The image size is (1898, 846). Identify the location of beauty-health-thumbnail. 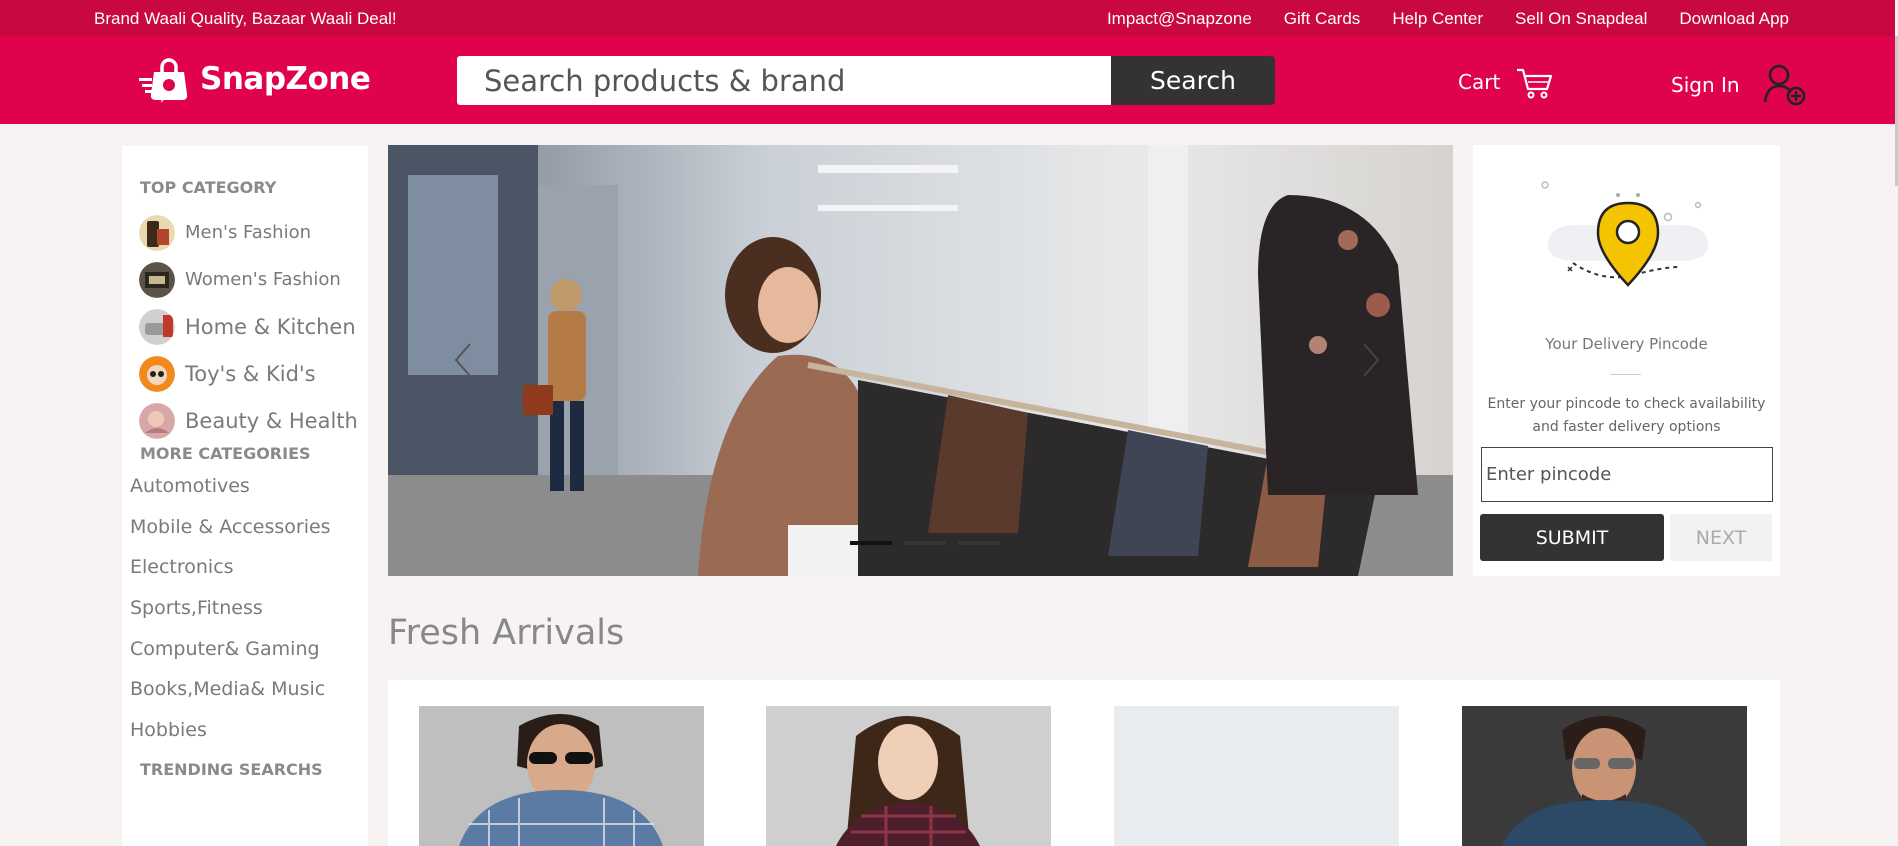
(157, 420).